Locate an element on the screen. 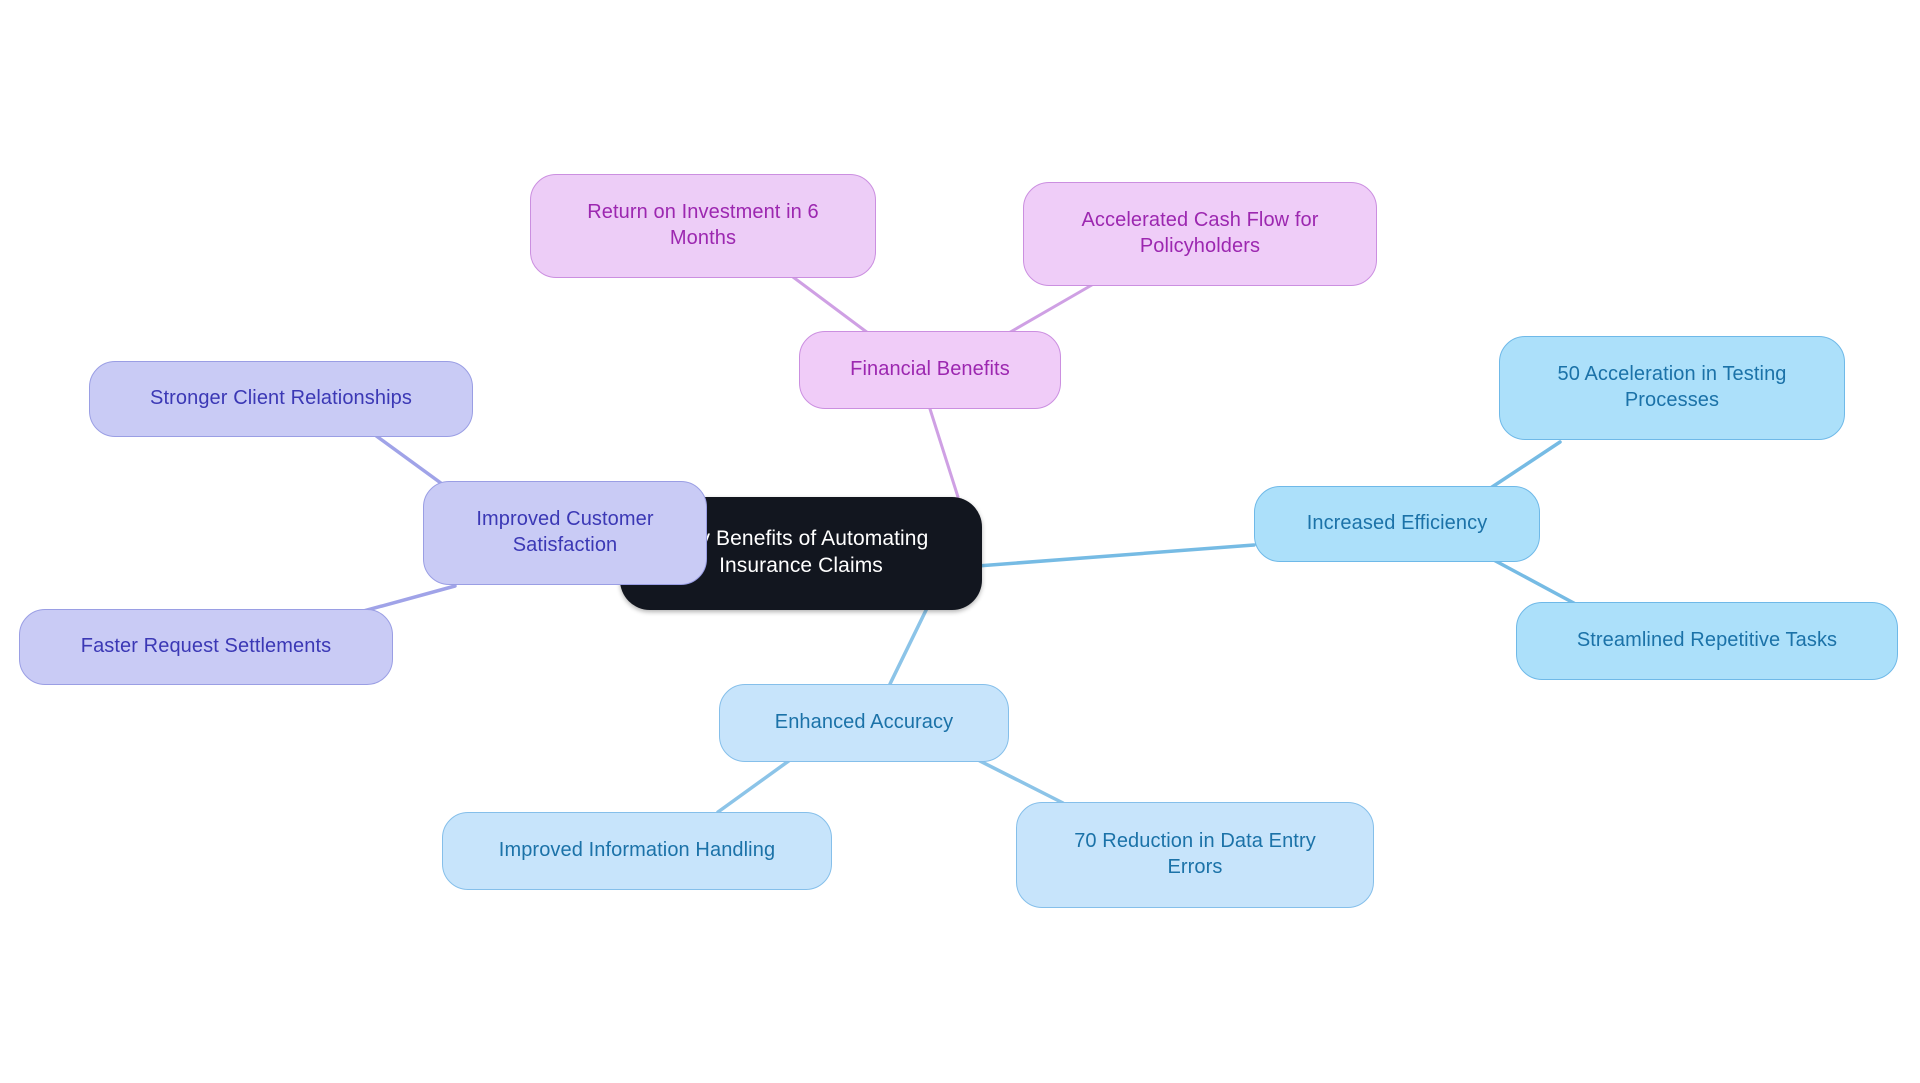 The image size is (1920, 1083). node-stronger-client-relationships: Stronger Client Relationships is located at coordinates (281, 399).